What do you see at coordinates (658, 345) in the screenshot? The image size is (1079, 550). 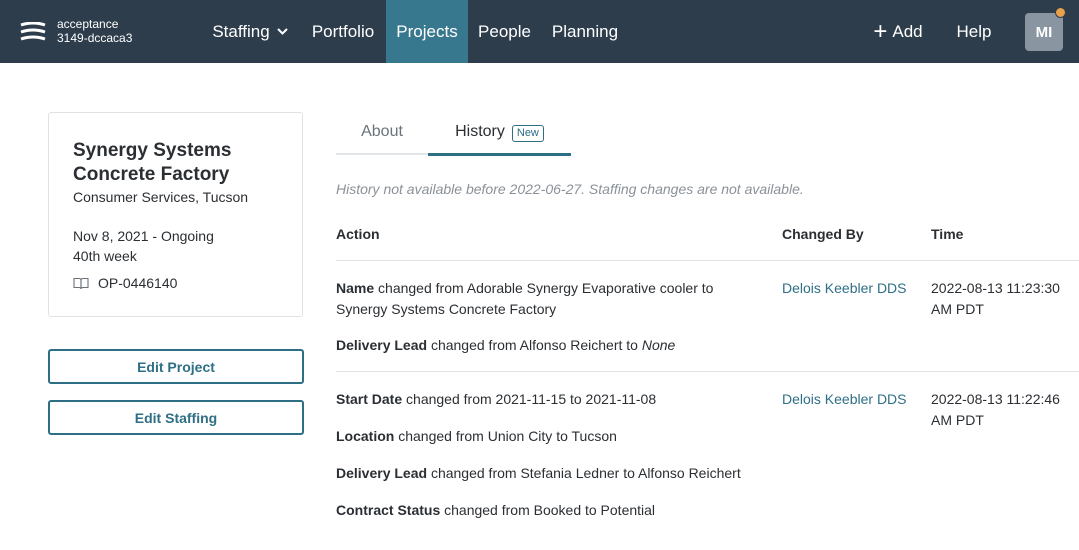 I see `change-emphasis: None` at bounding box center [658, 345].